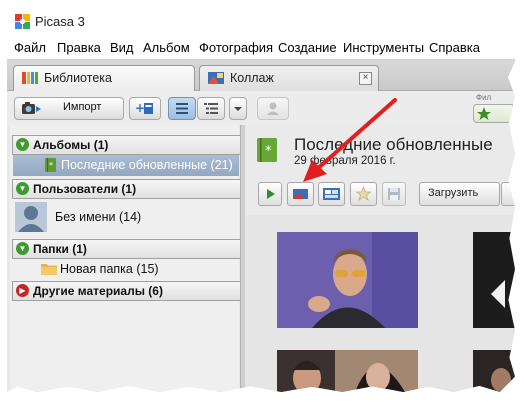  I want to click on view-dropdown-button, so click(238, 108).